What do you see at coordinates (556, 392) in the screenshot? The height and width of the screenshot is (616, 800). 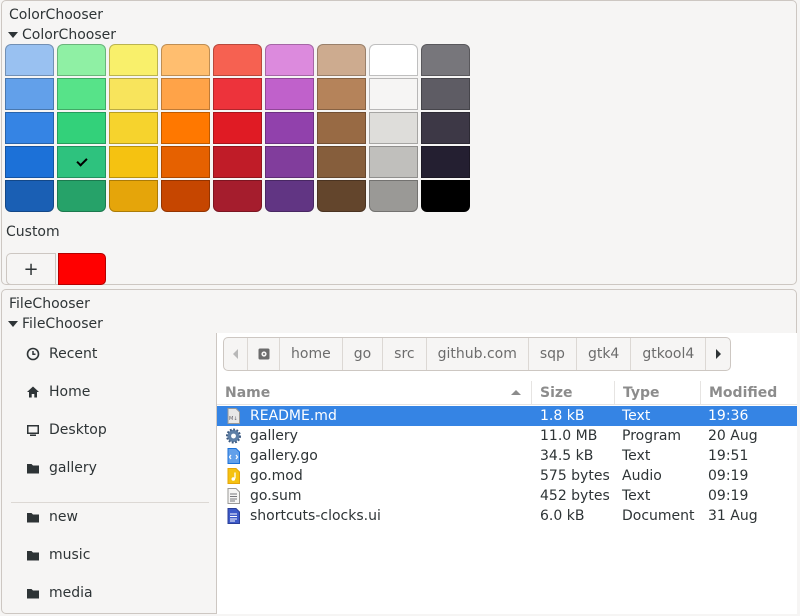 I see `column-header-label: Size` at bounding box center [556, 392].